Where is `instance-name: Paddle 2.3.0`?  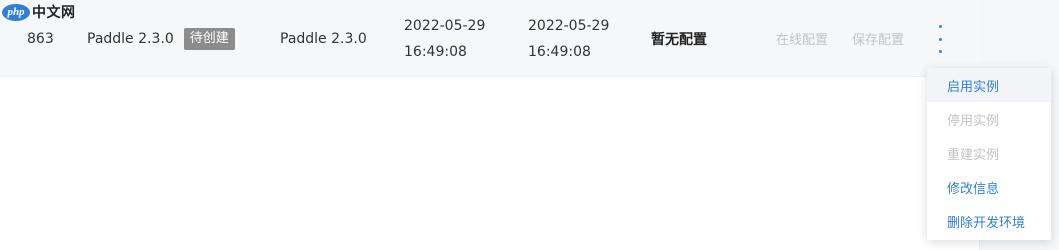 instance-name: Paddle 2.3.0 is located at coordinates (130, 38).